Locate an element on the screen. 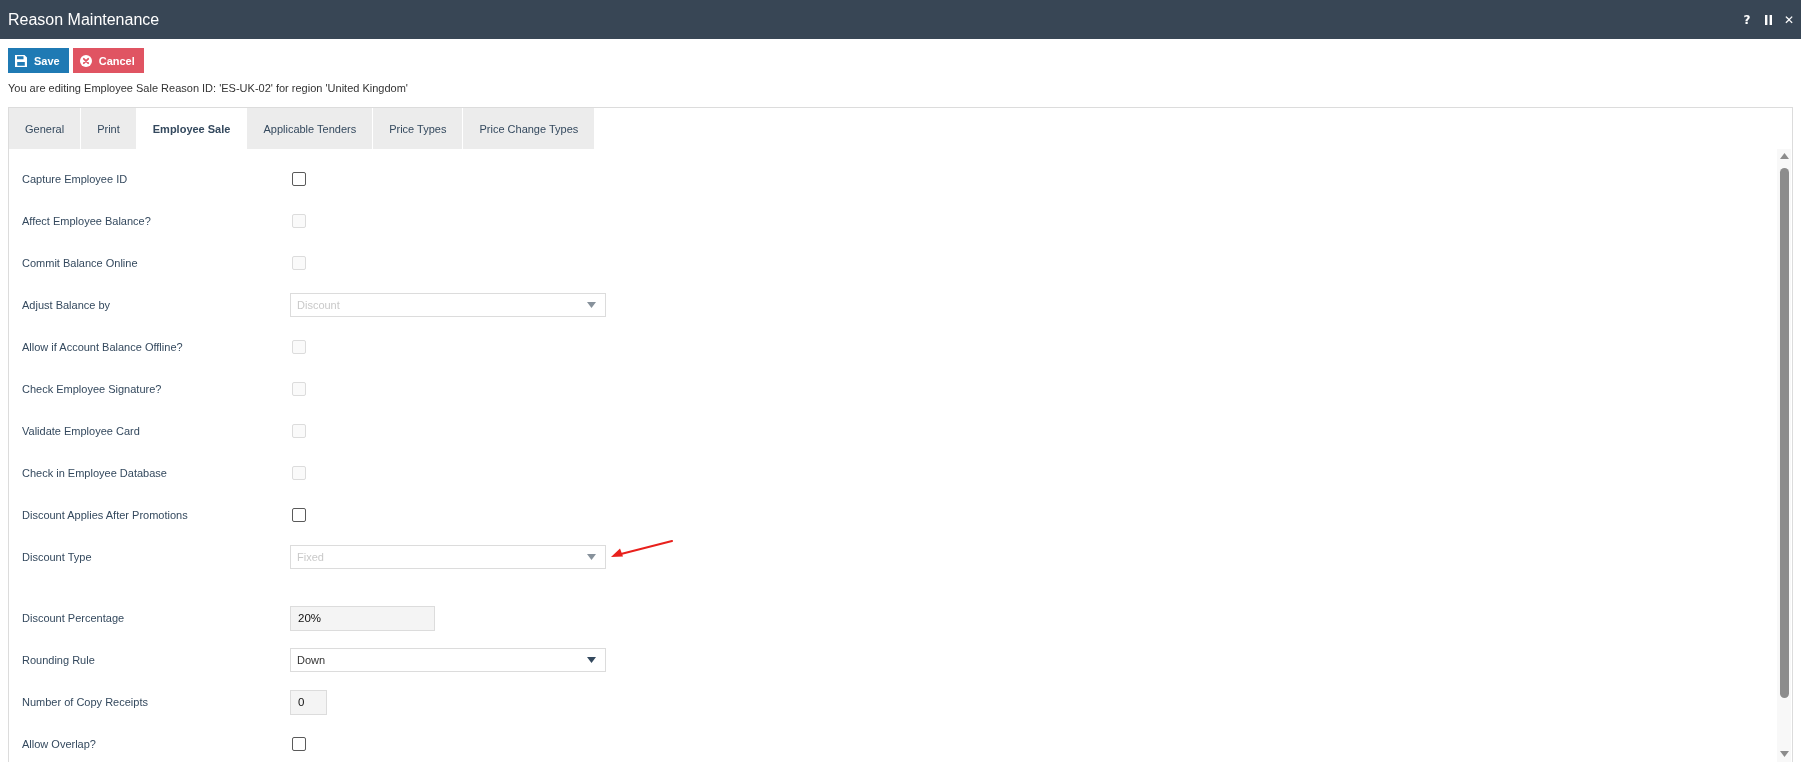 This screenshot has height=762, width=1801. field-label: Rounding Rule is located at coordinates (59, 660).